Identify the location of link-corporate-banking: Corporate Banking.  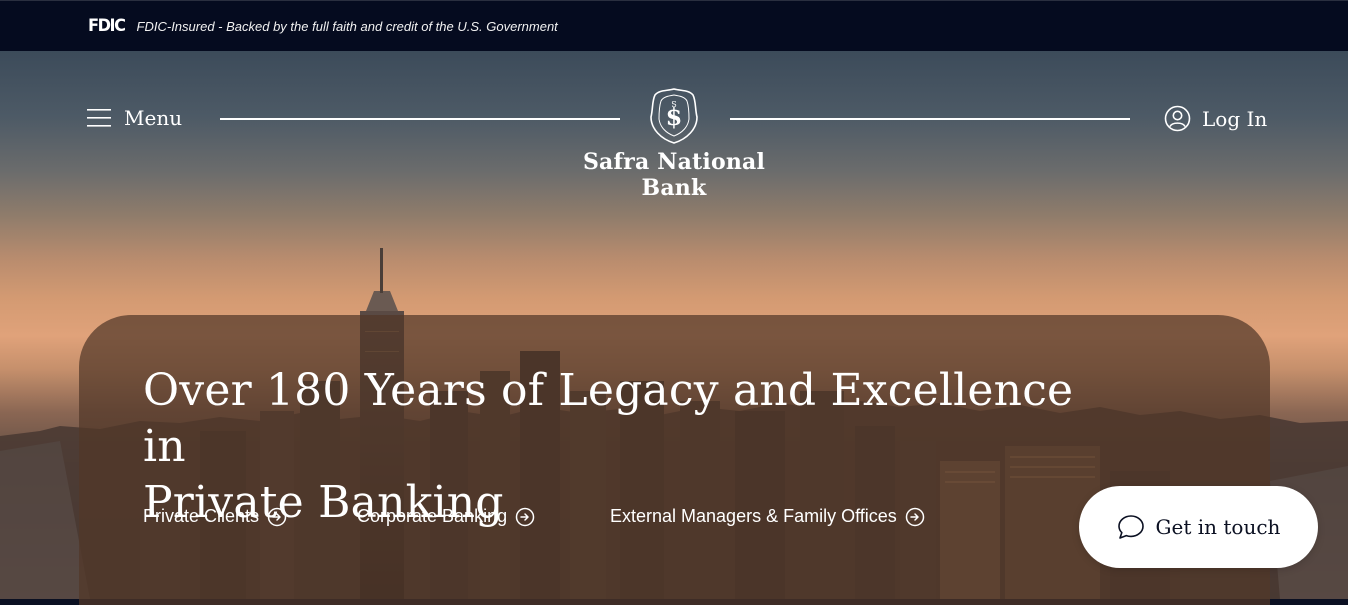
(446, 516).